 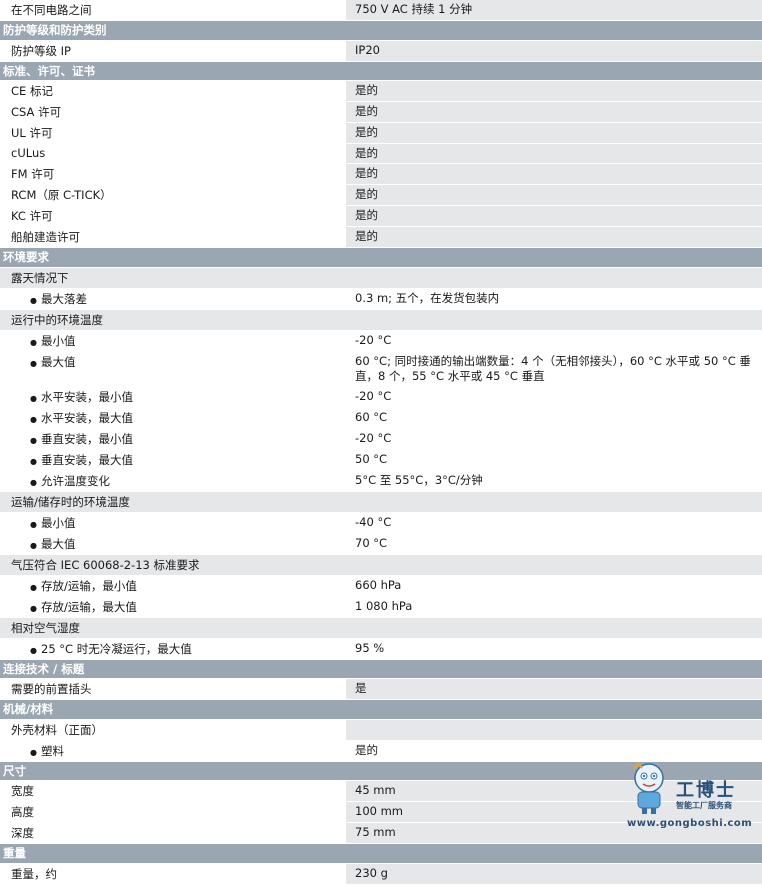 What do you see at coordinates (51, 689) in the screenshot?
I see `spec-label: 需要的前置插头` at bounding box center [51, 689].